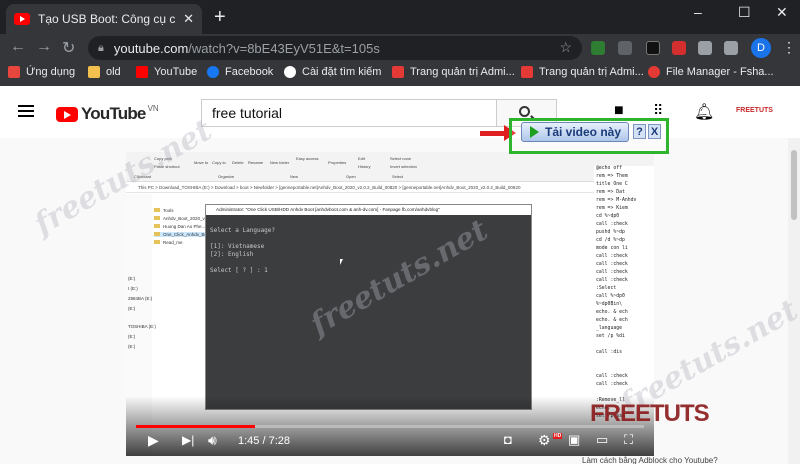  What do you see at coordinates (598, 48) in the screenshot?
I see `extension-green-icon` at bounding box center [598, 48].